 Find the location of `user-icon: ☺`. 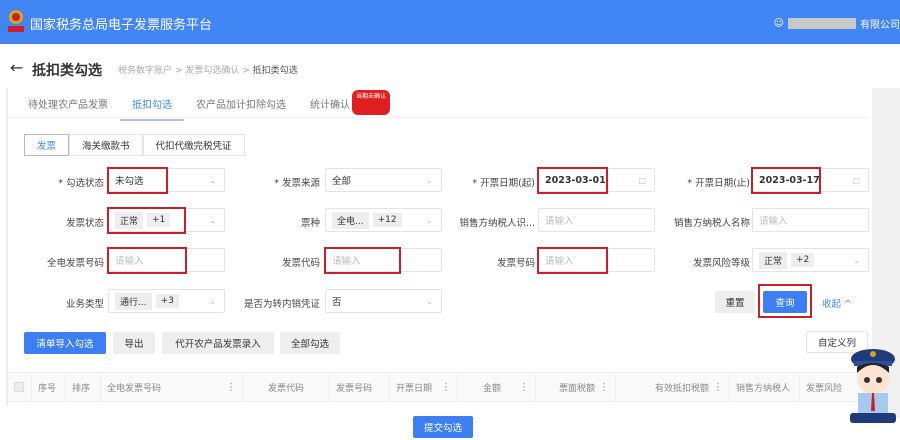

user-icon: ☺ is located at coordinates (778, 23).